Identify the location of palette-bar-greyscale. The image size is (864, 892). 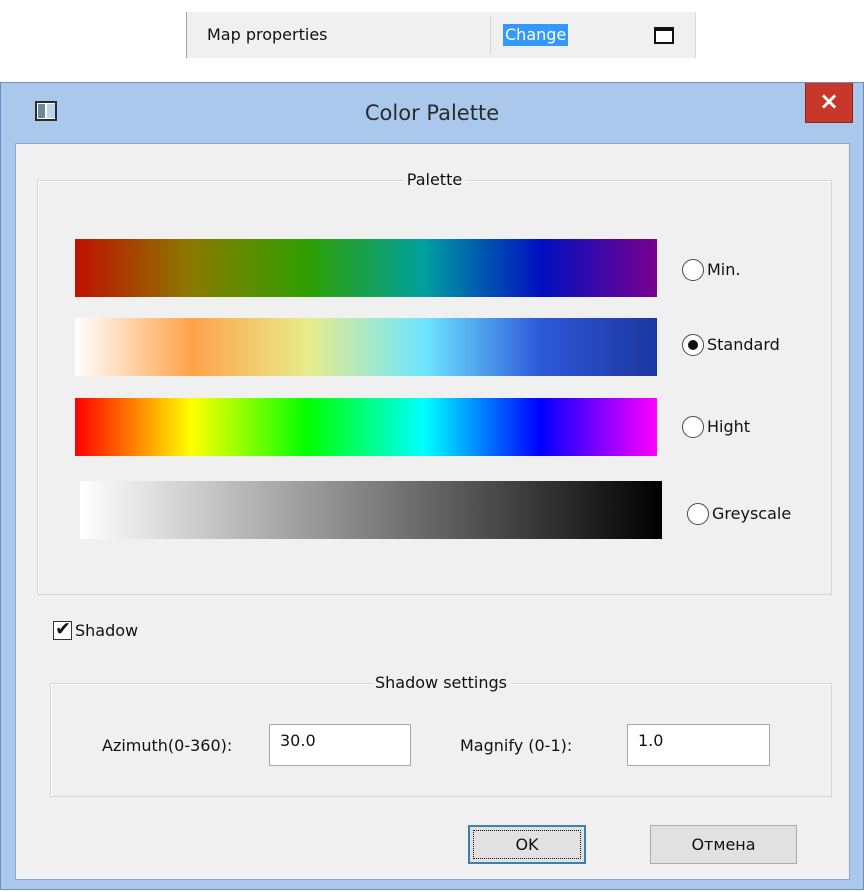
(371, 510).